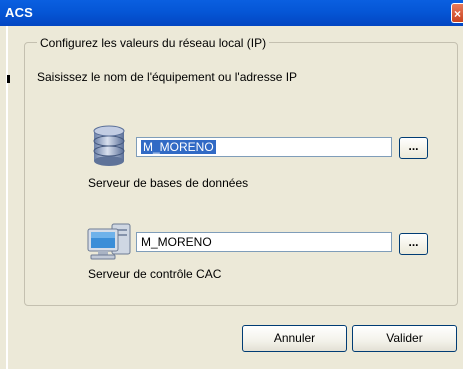  I want to click on close-button: ×, so click(457, 13).